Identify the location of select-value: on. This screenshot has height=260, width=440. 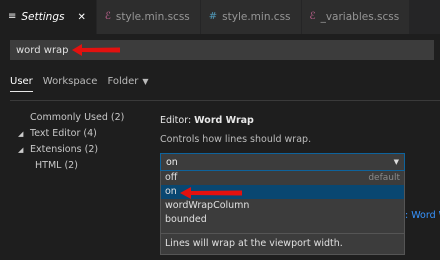
(172, 162).